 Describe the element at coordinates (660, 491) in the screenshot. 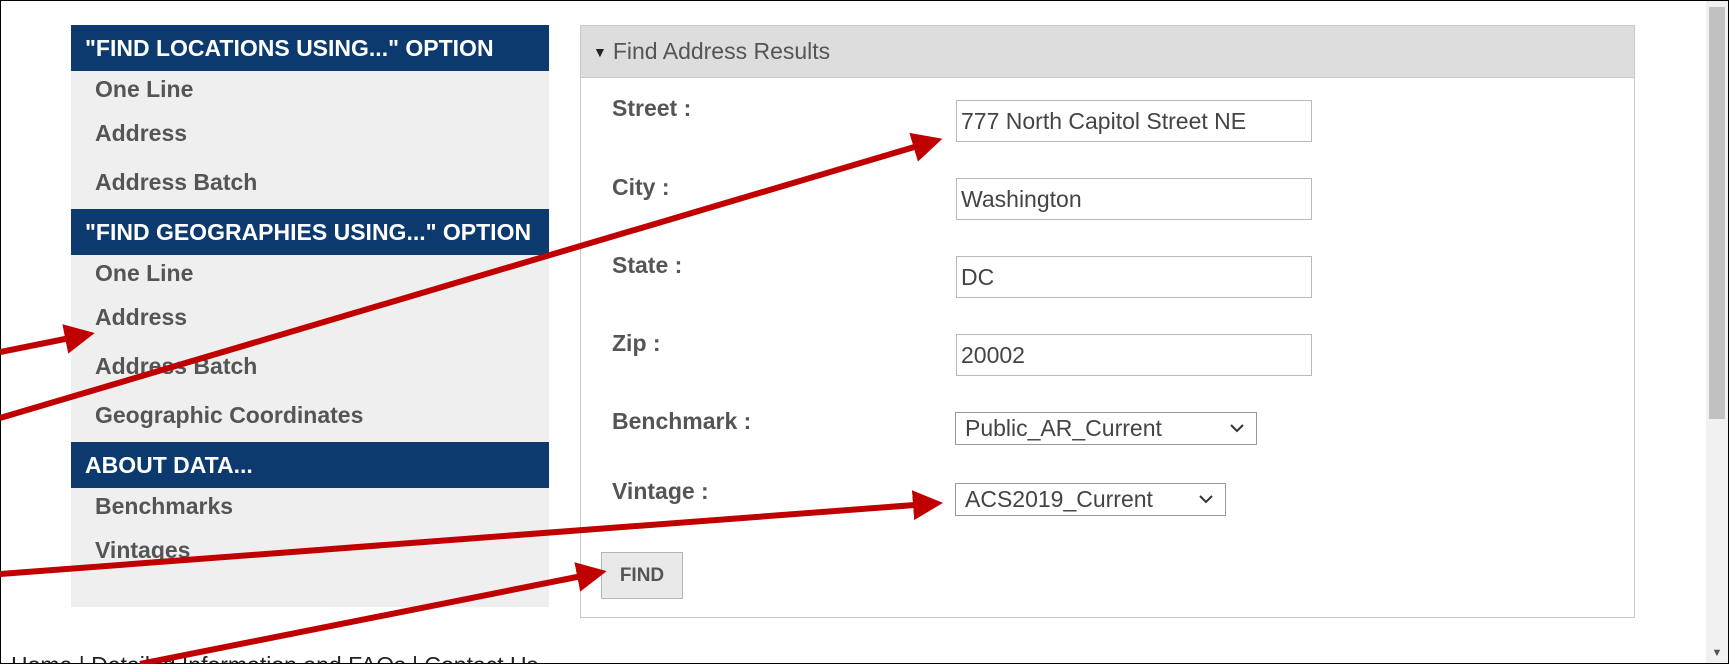

I see `vintage-label: Vintage :` at that location.